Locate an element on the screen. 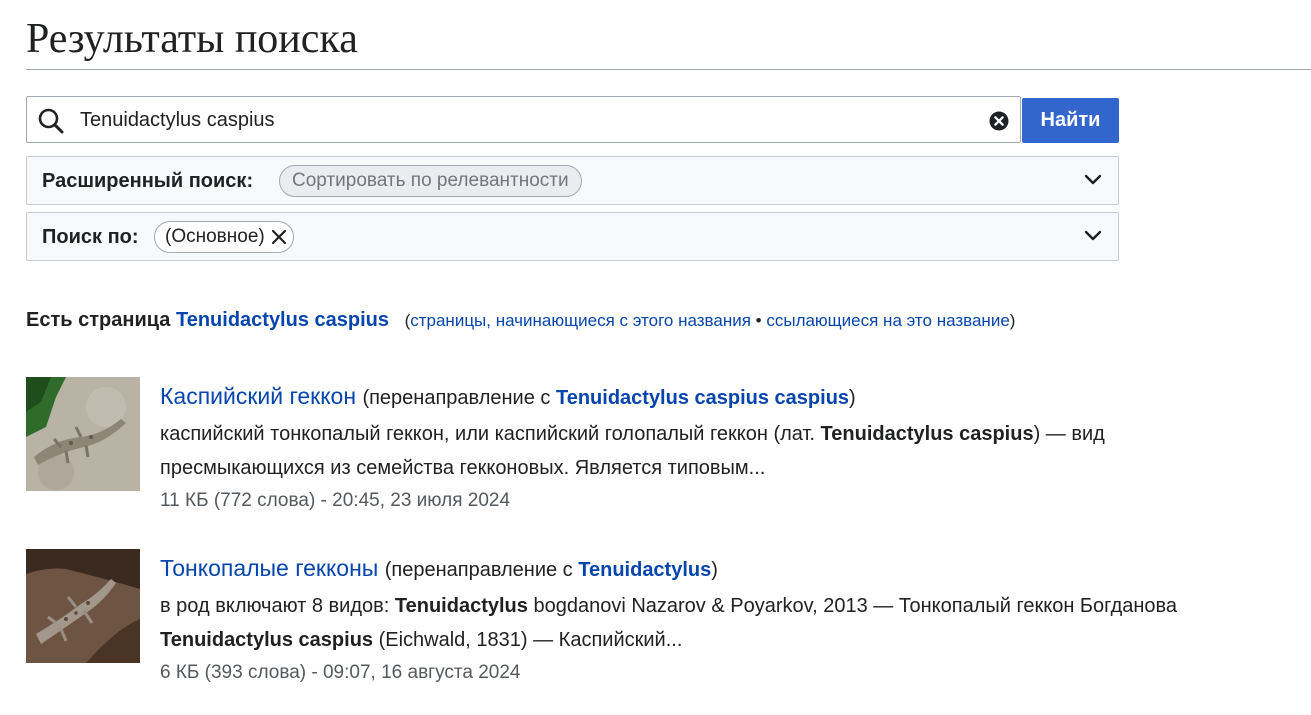  snippet-text: ) — вид is located at coordinates (1069, 434).